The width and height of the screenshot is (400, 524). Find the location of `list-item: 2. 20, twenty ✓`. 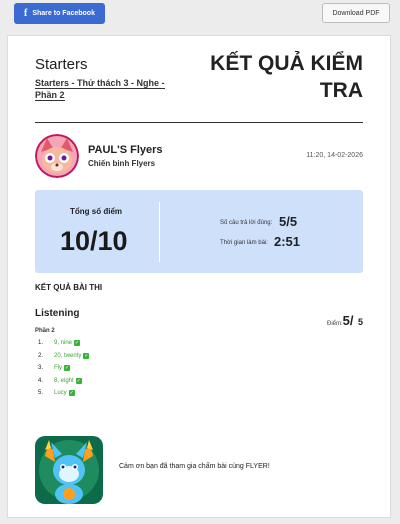

list-item: 2. 20, twenty ✓ is located at coordinates (64, 356).